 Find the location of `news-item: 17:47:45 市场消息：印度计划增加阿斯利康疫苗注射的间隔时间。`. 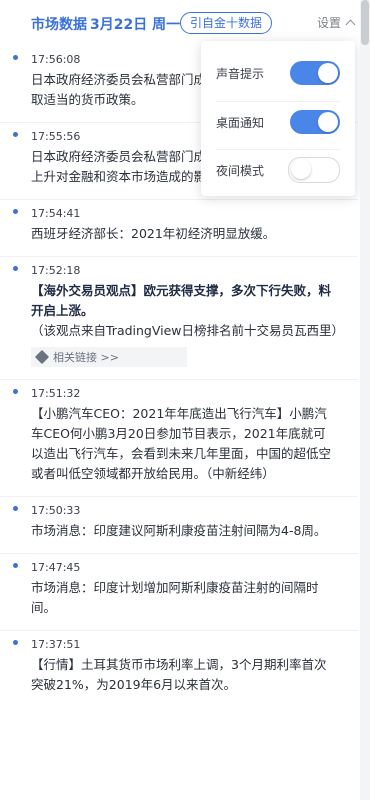

news-item: 17:47:45 市场消息：印度计划增加阿斯利康疫苗注射的间隔时间。 is located at coordinates (179, 591).